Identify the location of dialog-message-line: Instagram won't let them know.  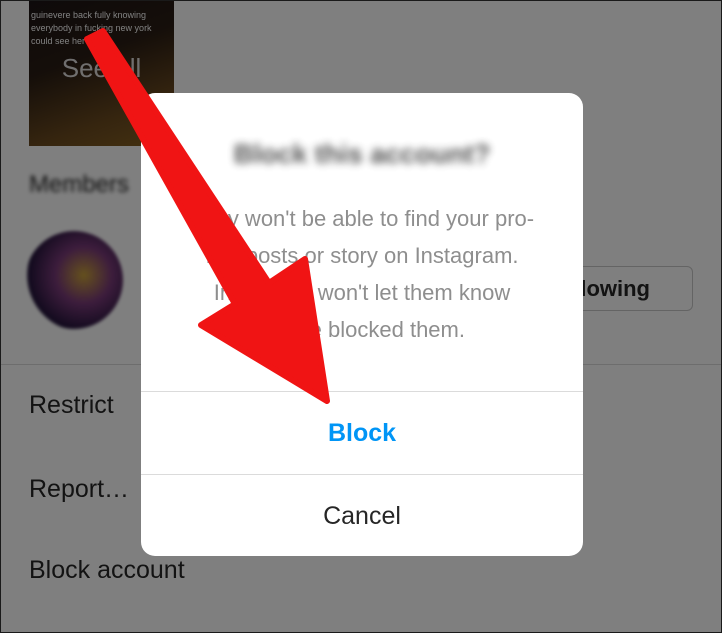
(362, 292).